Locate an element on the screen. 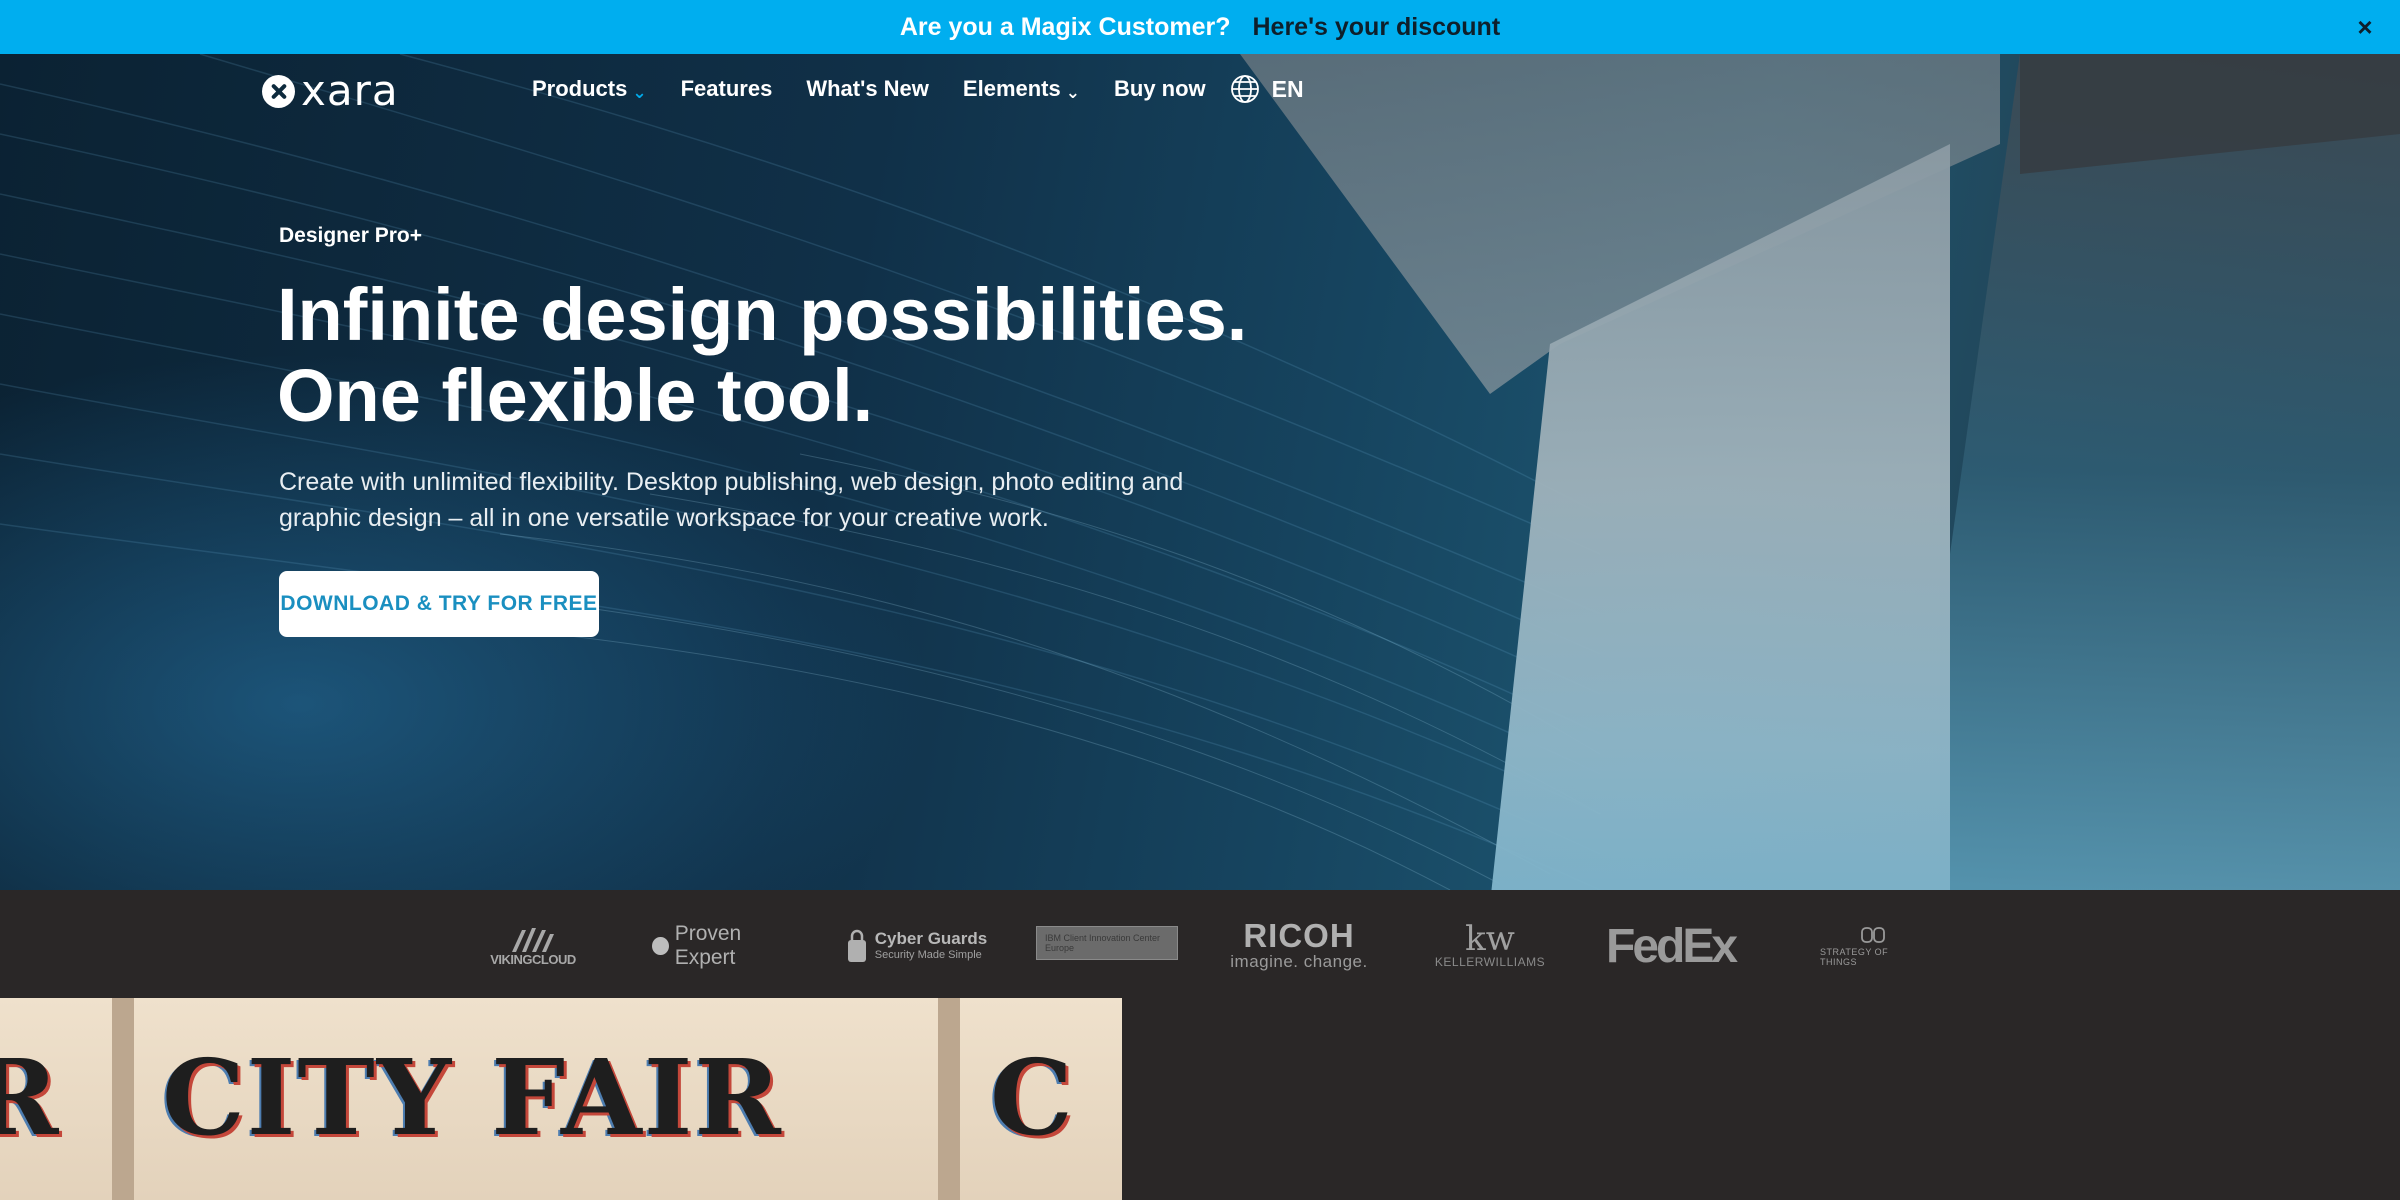  ricoh-logo: RICOH imagine. change. is located at coordinates (1299, 946).